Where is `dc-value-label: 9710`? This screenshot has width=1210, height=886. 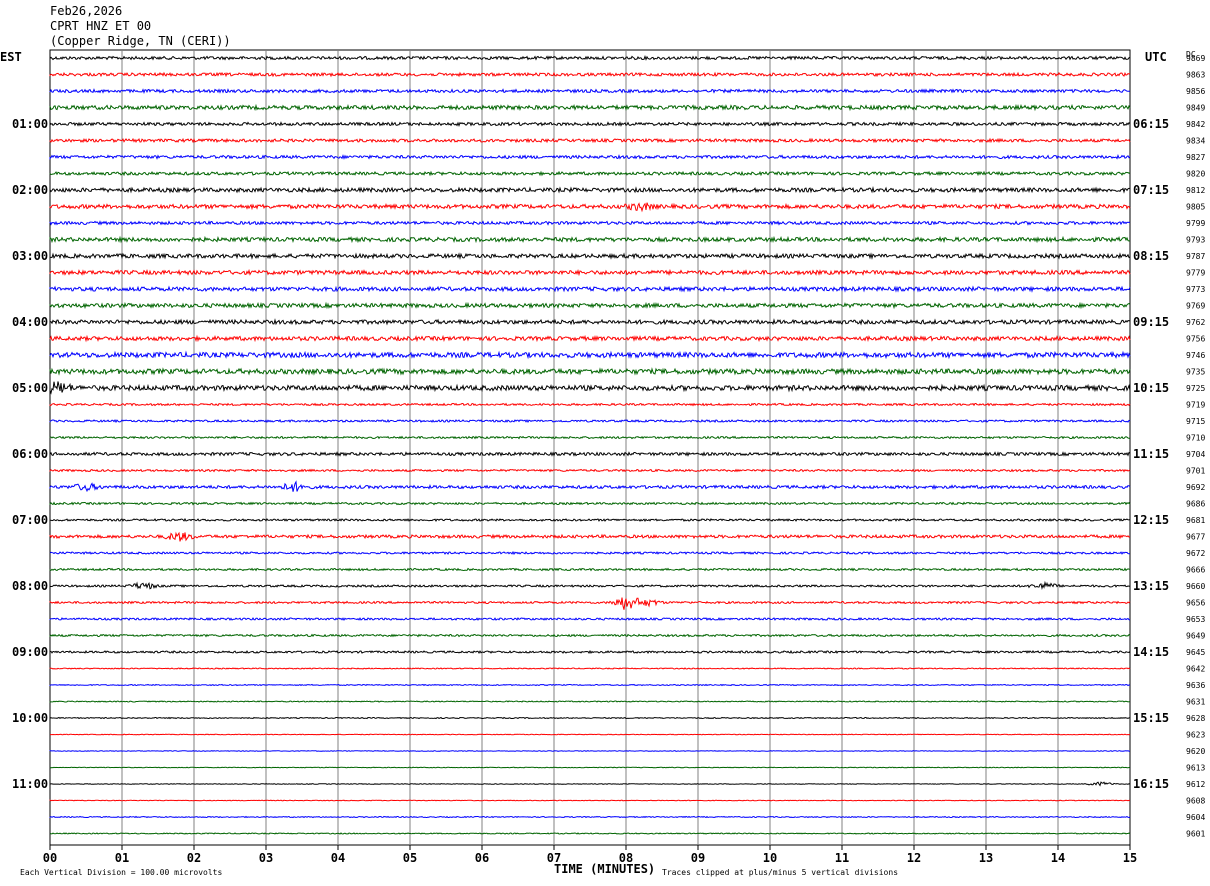 dc-value-label: 9710 is located at coordinates (1195, 438).